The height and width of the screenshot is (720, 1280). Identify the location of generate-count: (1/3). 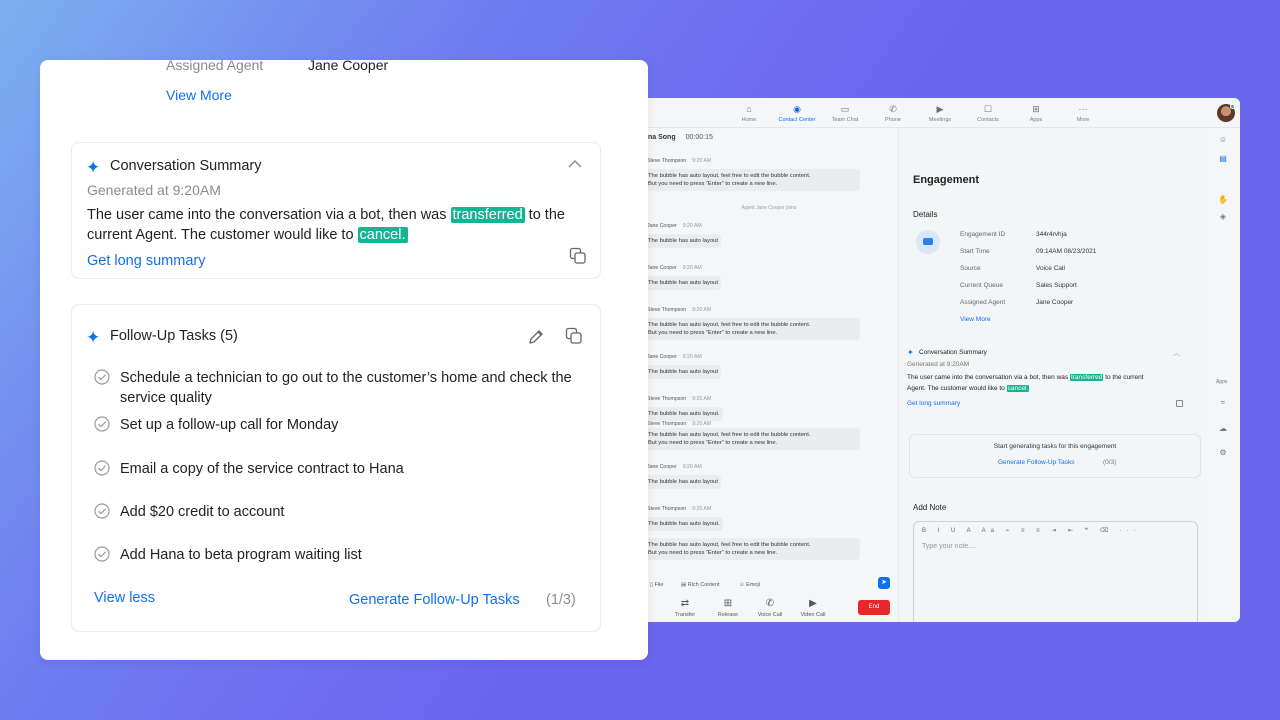
(561, 600).